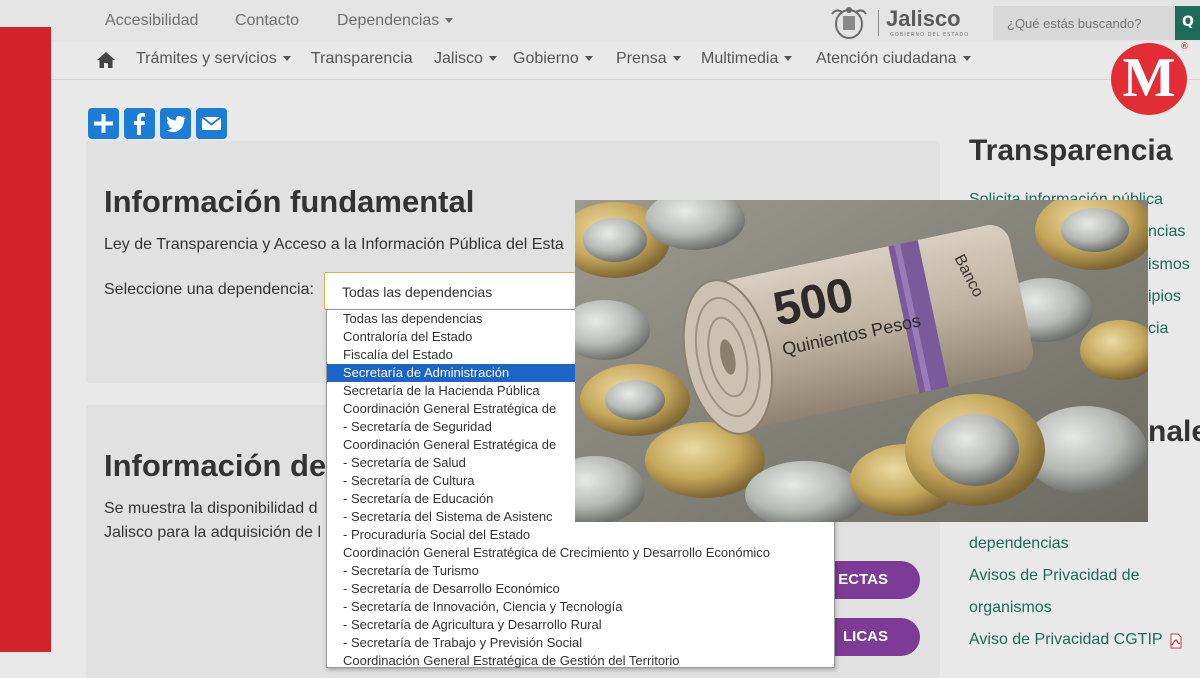  I want to click on accesibilidad-link: Accesibilidad, so click(151, 21).